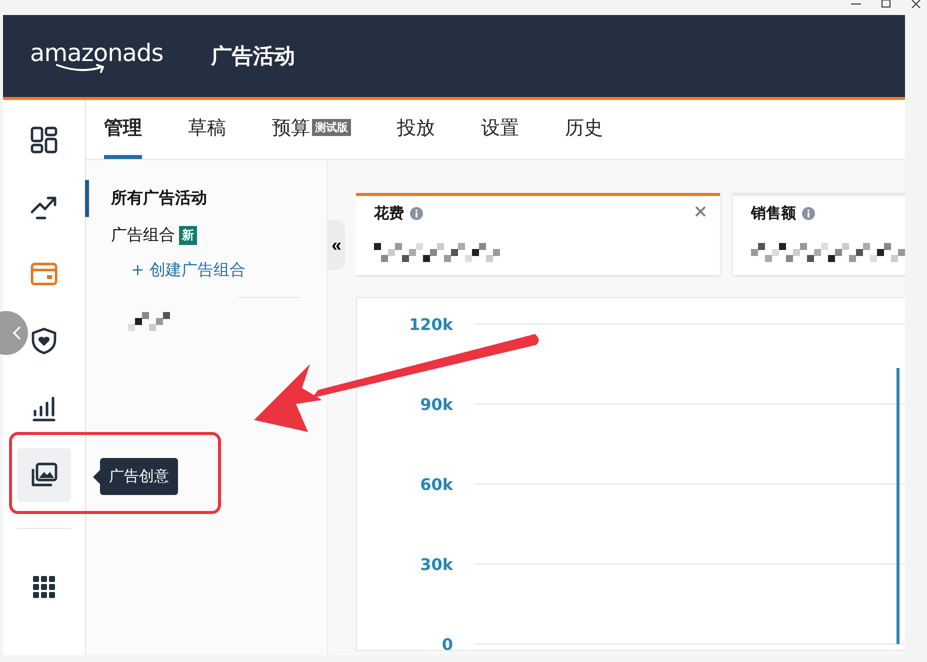 The width and height of the screenshot is (927, 662). I want to click on axis-label: 60k, so click(436, 484).